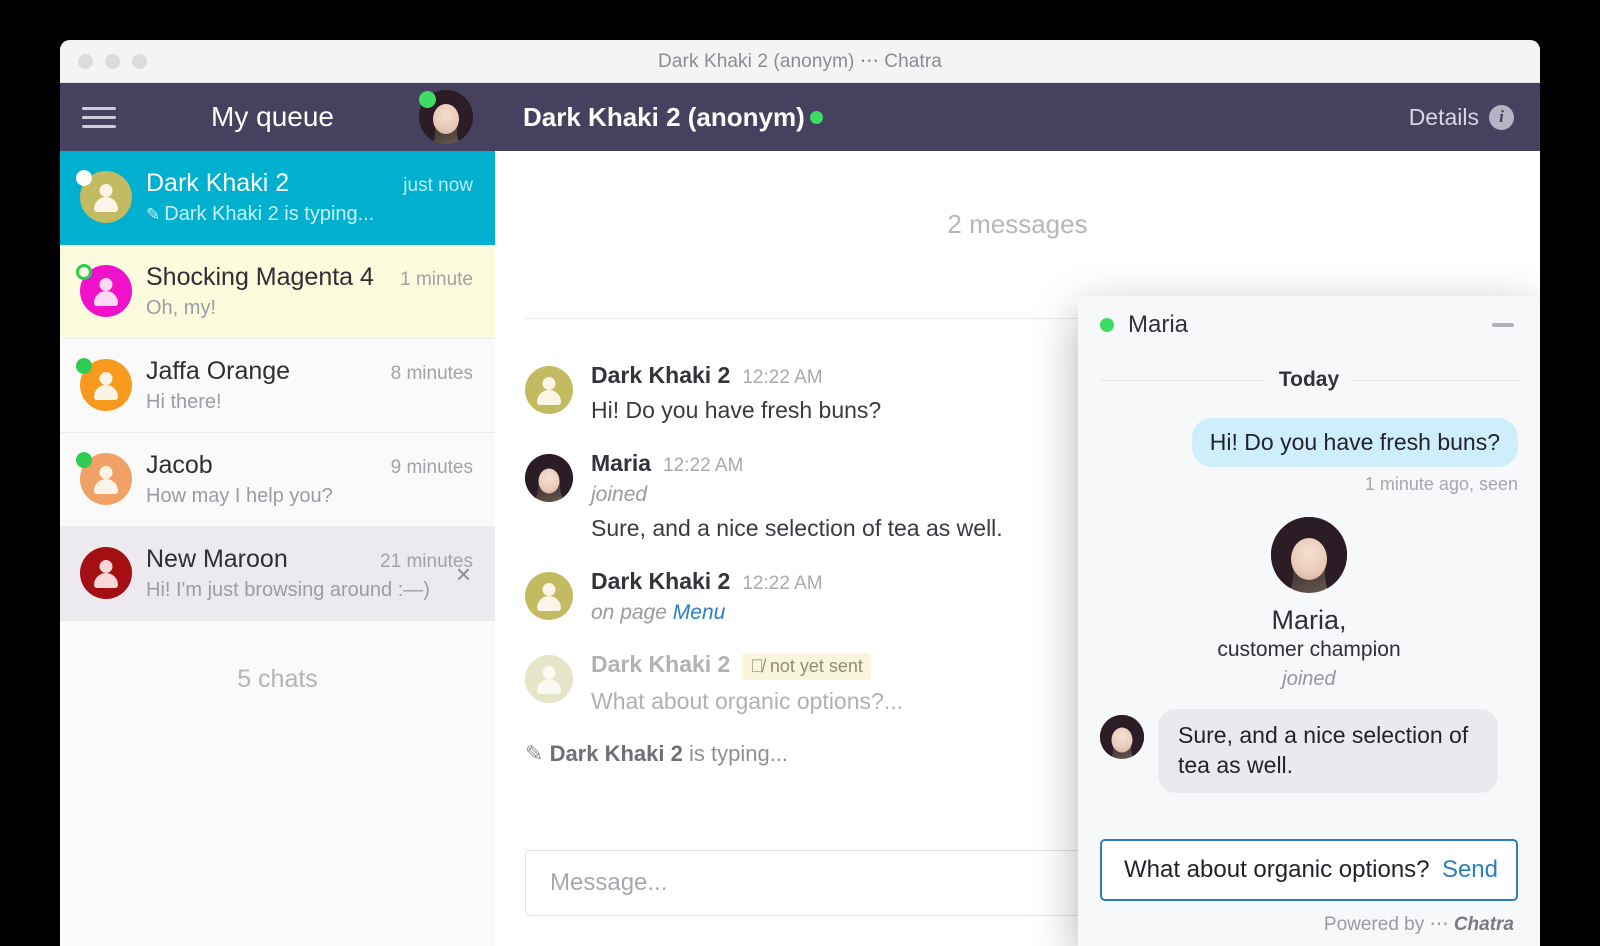  What do you see at coordinates (1503, 325) in the screenshot?
I see `minimize-icon` at bounding box center [1503, 325].